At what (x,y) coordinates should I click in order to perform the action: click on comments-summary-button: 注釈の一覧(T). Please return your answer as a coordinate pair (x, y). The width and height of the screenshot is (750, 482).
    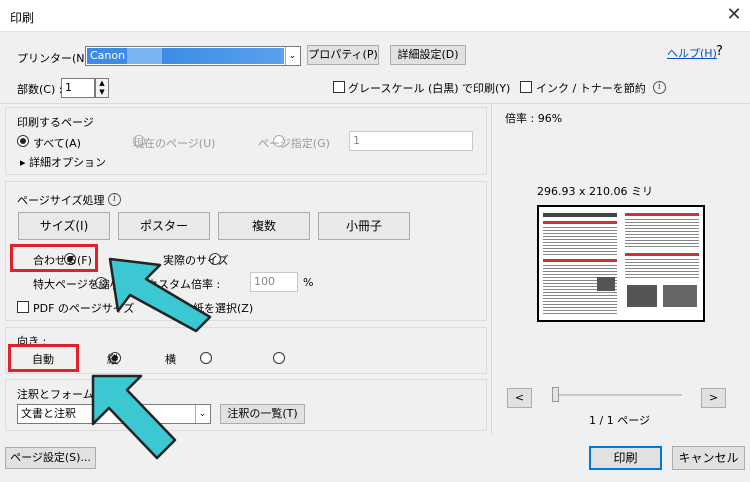
    Looking at the image, I should click on (262, 414).